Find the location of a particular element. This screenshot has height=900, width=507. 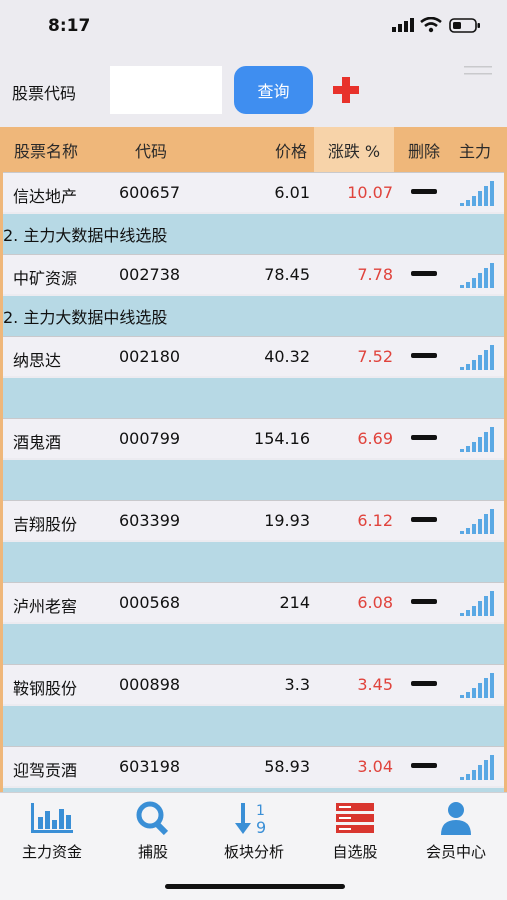

header-price: 价格 is located at coordinates (291, 149).